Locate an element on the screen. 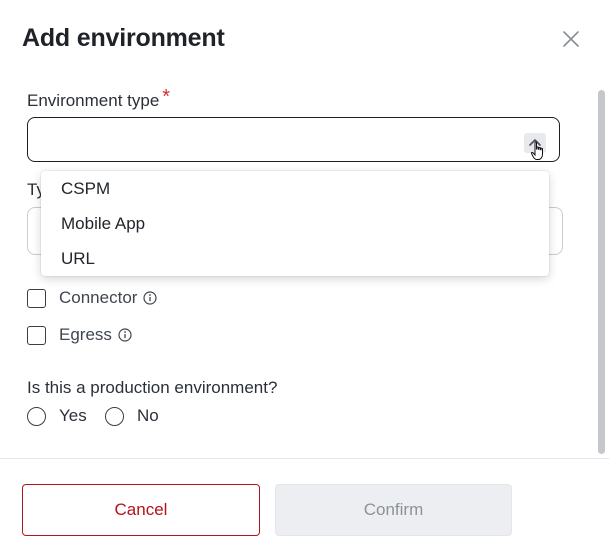  environment-type-select is located at coordinates (293, 139).